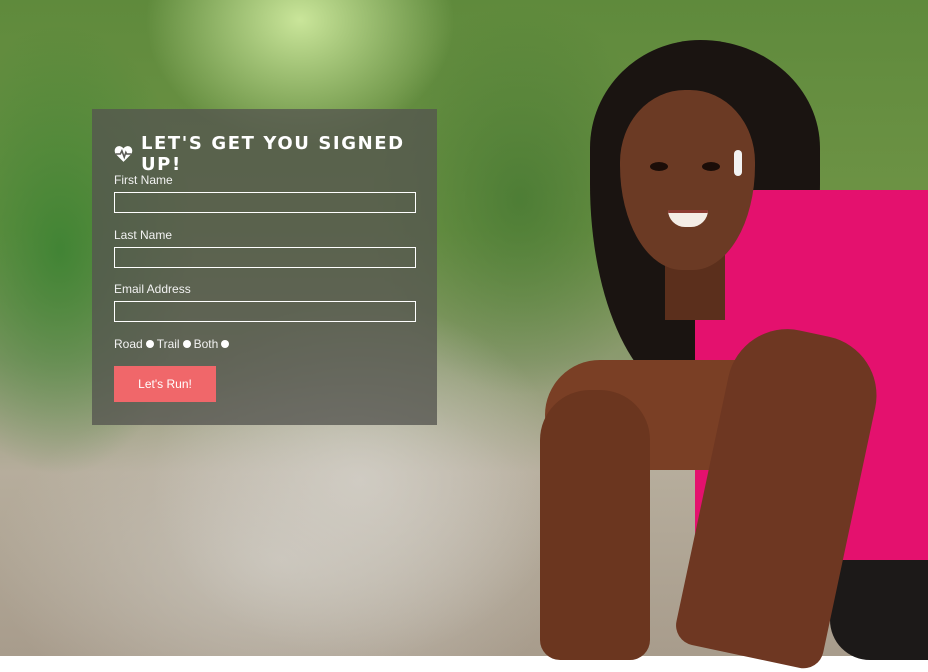 The width and height of the screenshot is (928, 672). What do you see at coordinates (738, 163) in the screenshot?
I see `earbud` at bounding box center [738, 163].